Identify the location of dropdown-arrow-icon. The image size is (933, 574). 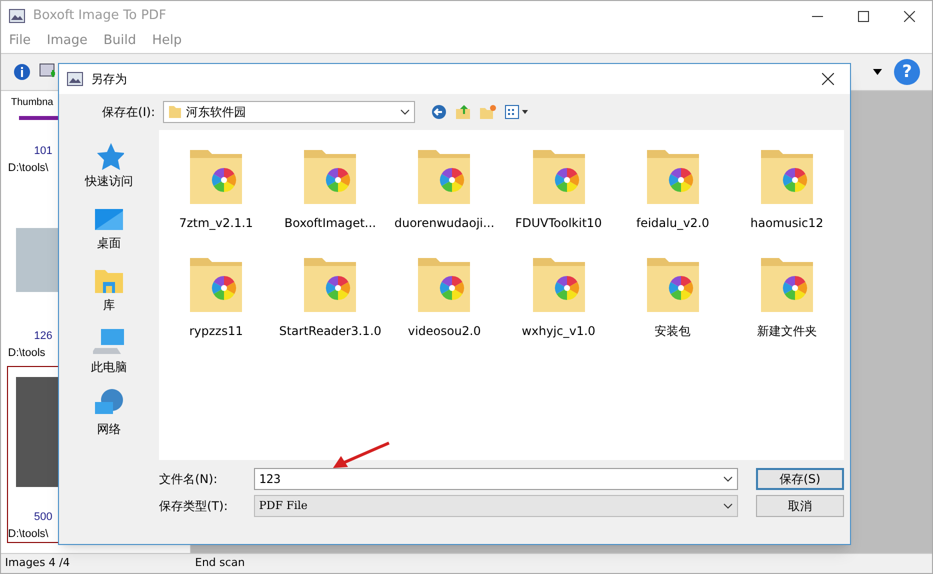
(877, 72).